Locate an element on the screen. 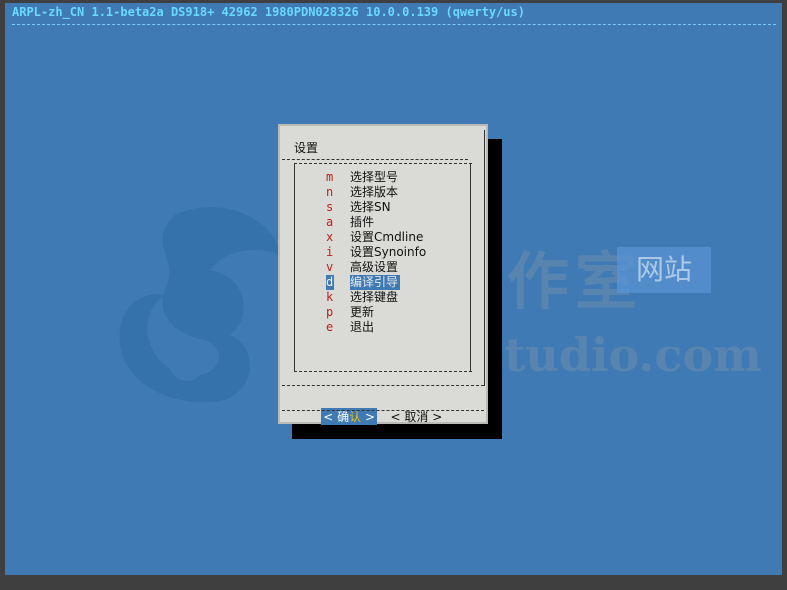 This screenshot has height=590, width=787. menu-item-hotkey: v is located at coordinates (330, 267).